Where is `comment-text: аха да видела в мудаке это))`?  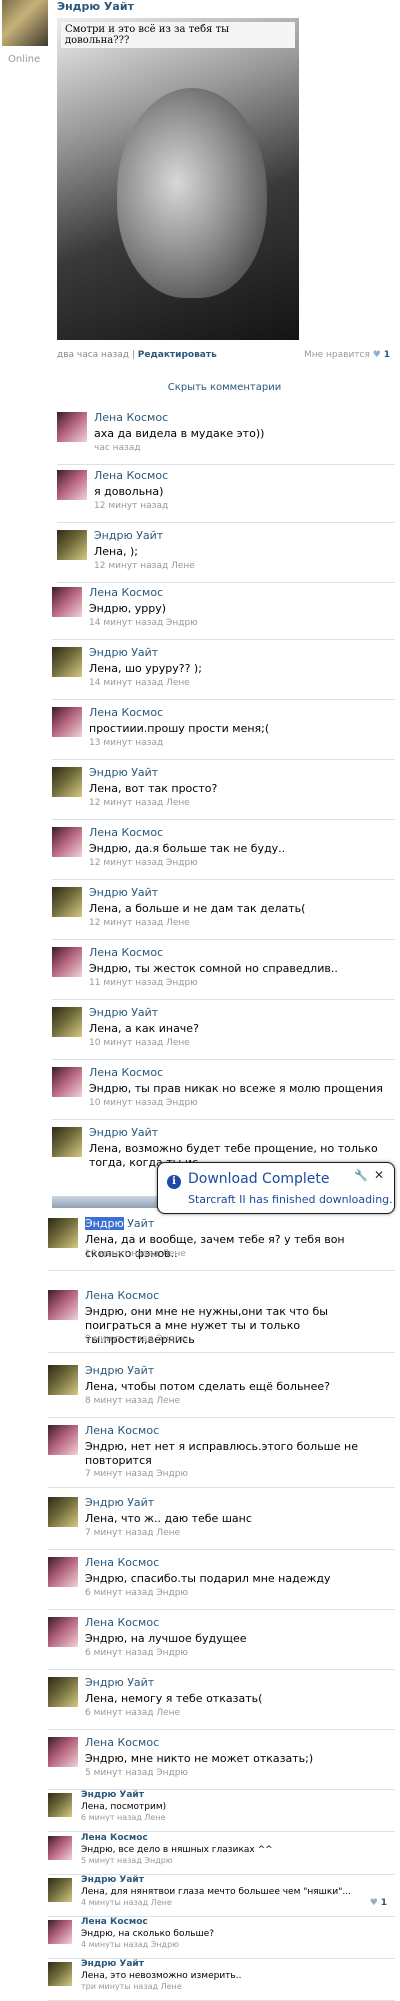 comment-text: аха да видела в мудаке это)) is located at coordinates (179, 433).